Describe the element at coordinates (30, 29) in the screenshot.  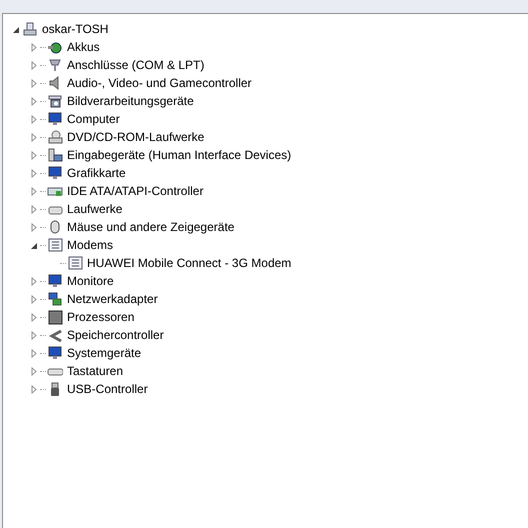
I see `computer-icon` at that location.